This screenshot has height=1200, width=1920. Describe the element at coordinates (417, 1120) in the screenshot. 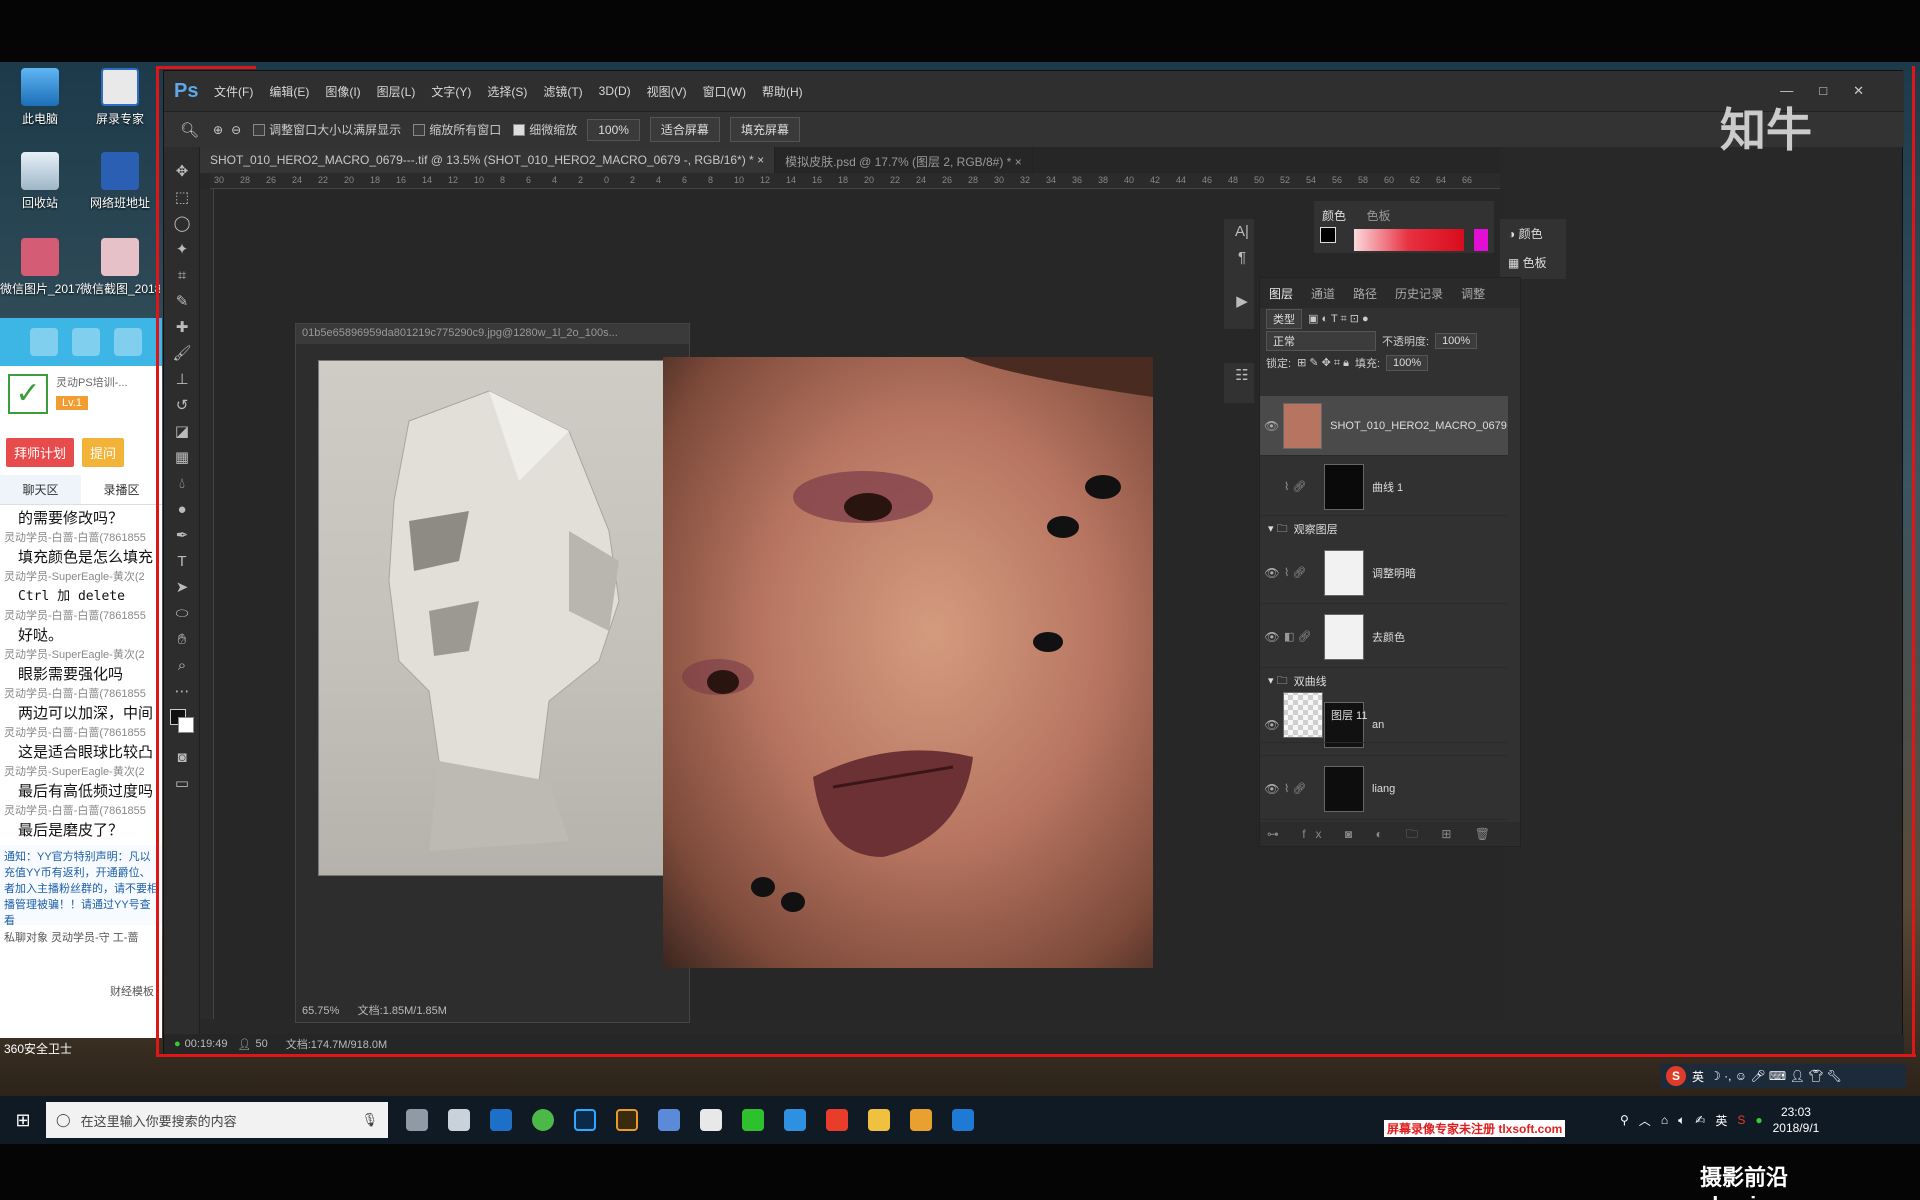

I see `task-view-icon` at that location.